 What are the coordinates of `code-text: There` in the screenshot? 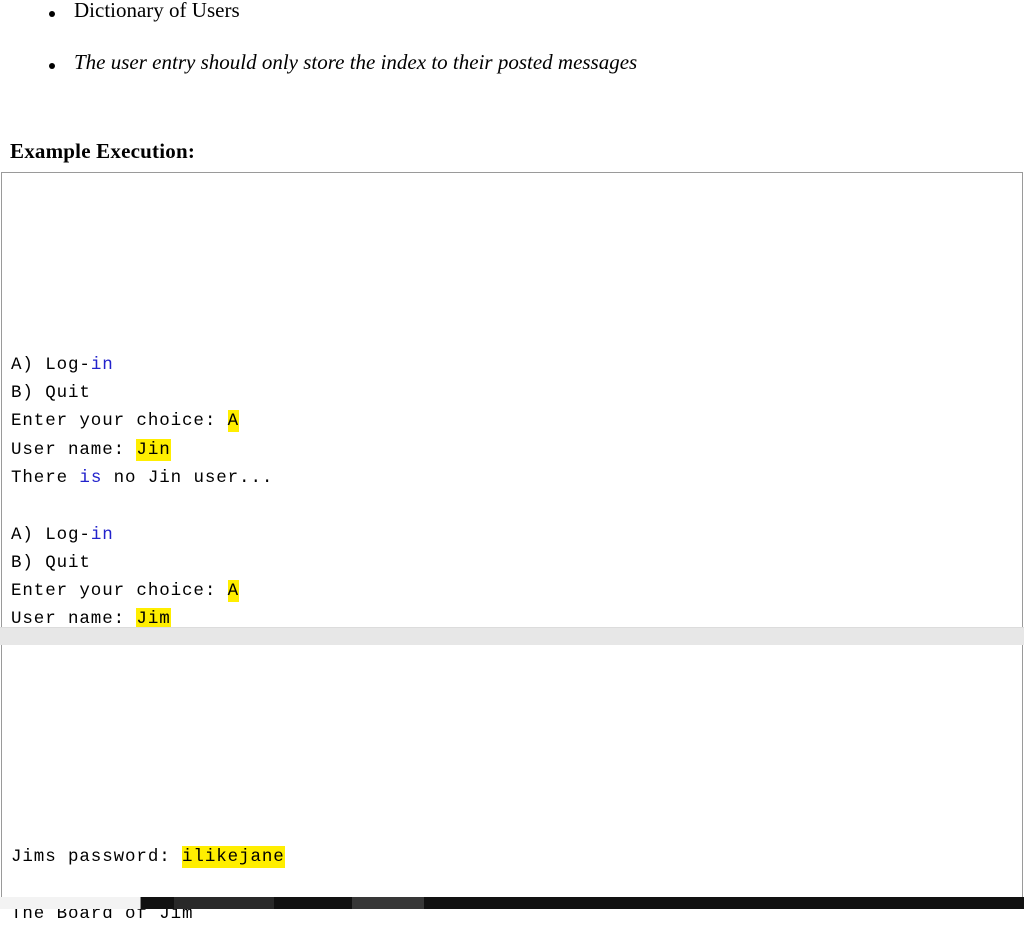 It's located at (45, 477).